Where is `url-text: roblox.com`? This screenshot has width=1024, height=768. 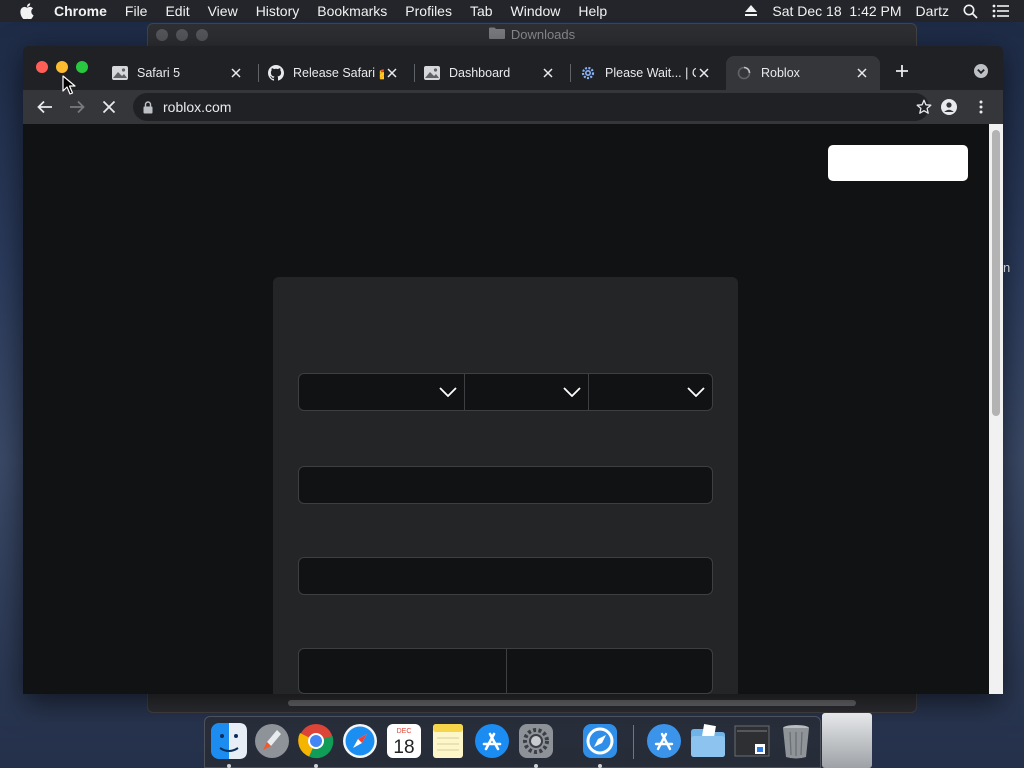
url-text: roblox.com is located at coordinates (197, 107).